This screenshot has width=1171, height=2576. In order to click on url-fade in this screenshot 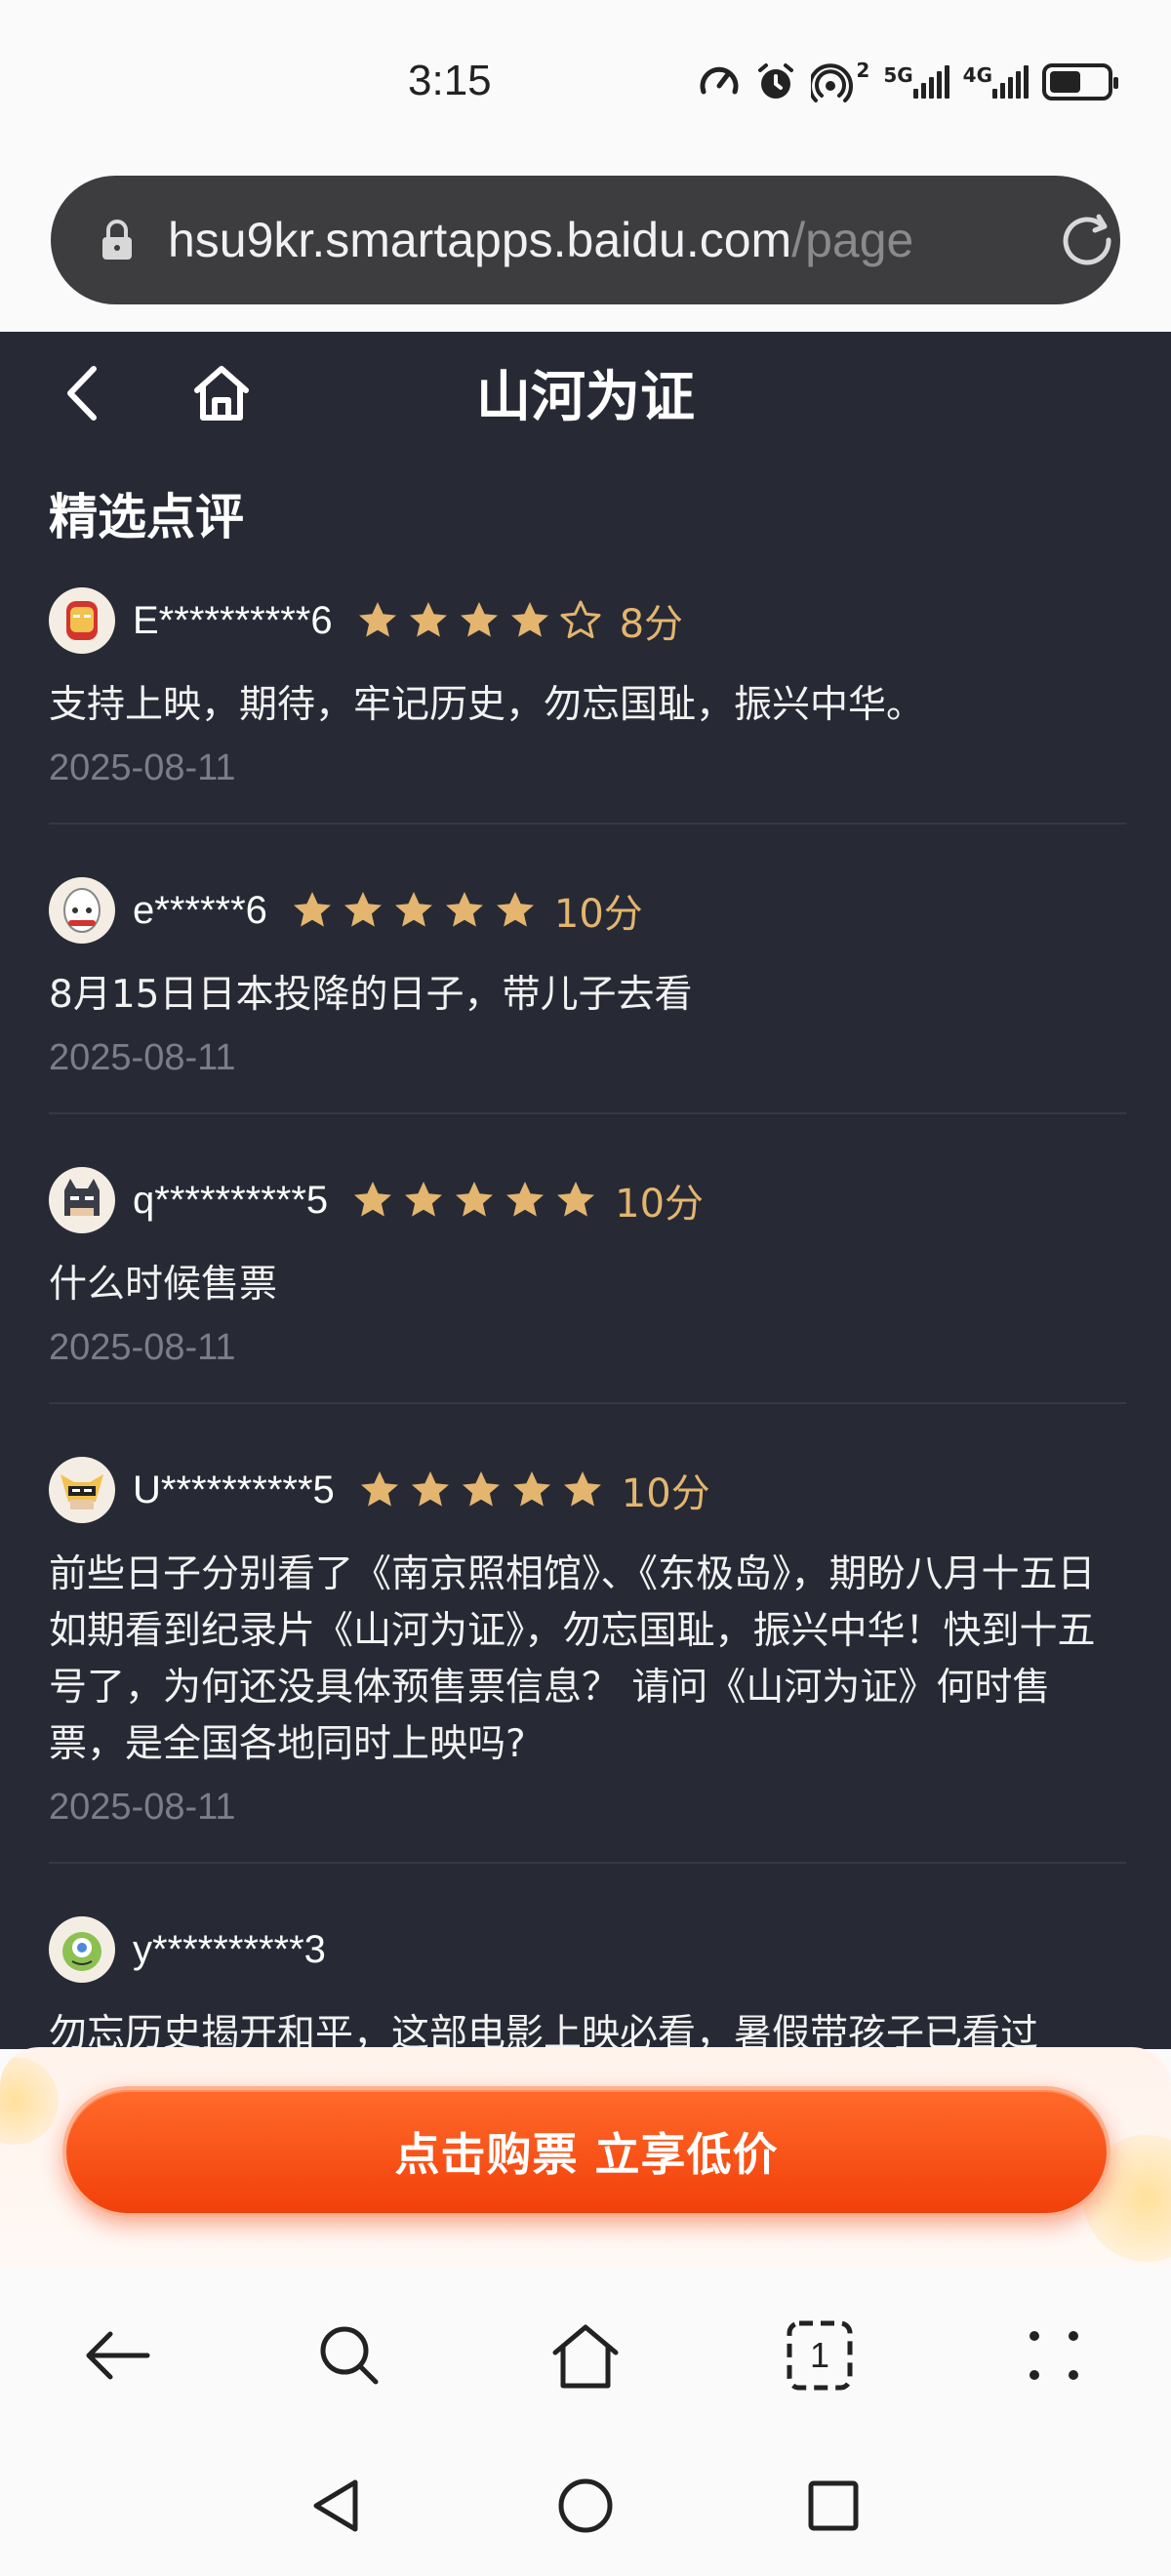, I will do `click(992, 240)`.